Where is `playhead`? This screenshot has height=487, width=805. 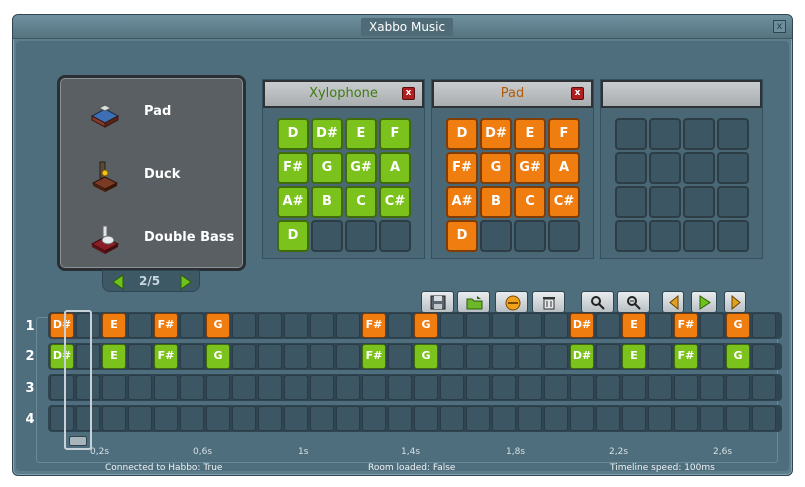 playhead is located at coordinates (78, 380).